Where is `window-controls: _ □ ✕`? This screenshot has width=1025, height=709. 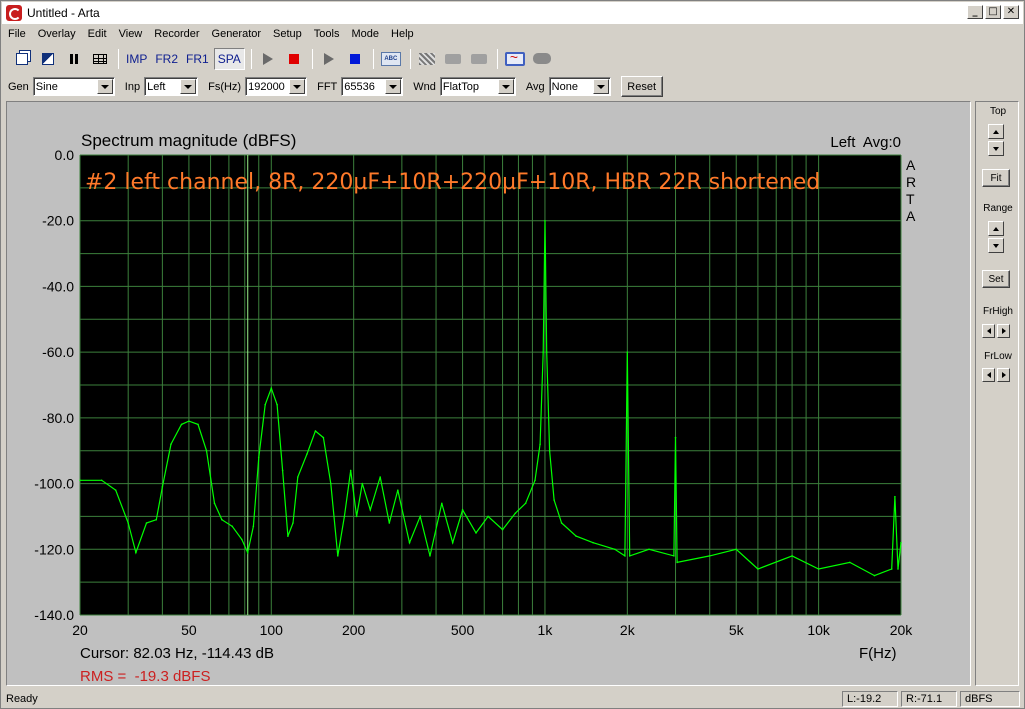
window-controls: _ □ ✕ is located at coordinates (993, 12).